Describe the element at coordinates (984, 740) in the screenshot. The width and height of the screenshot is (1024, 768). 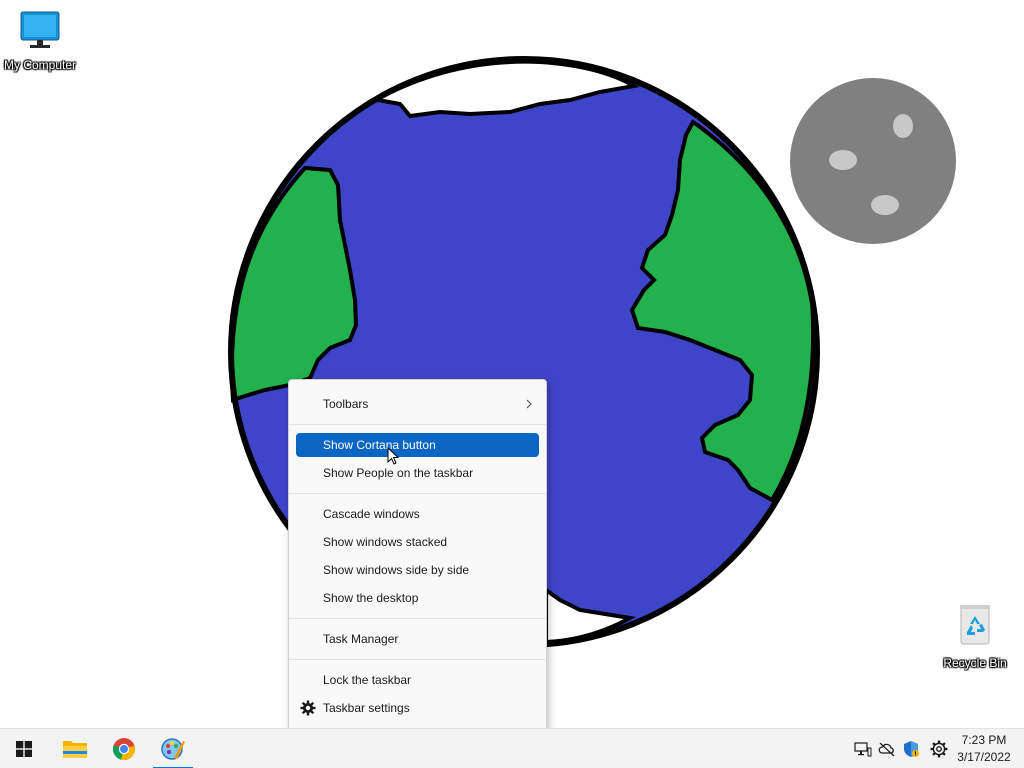
I see `clock-time: 7:23 PM` at that location.